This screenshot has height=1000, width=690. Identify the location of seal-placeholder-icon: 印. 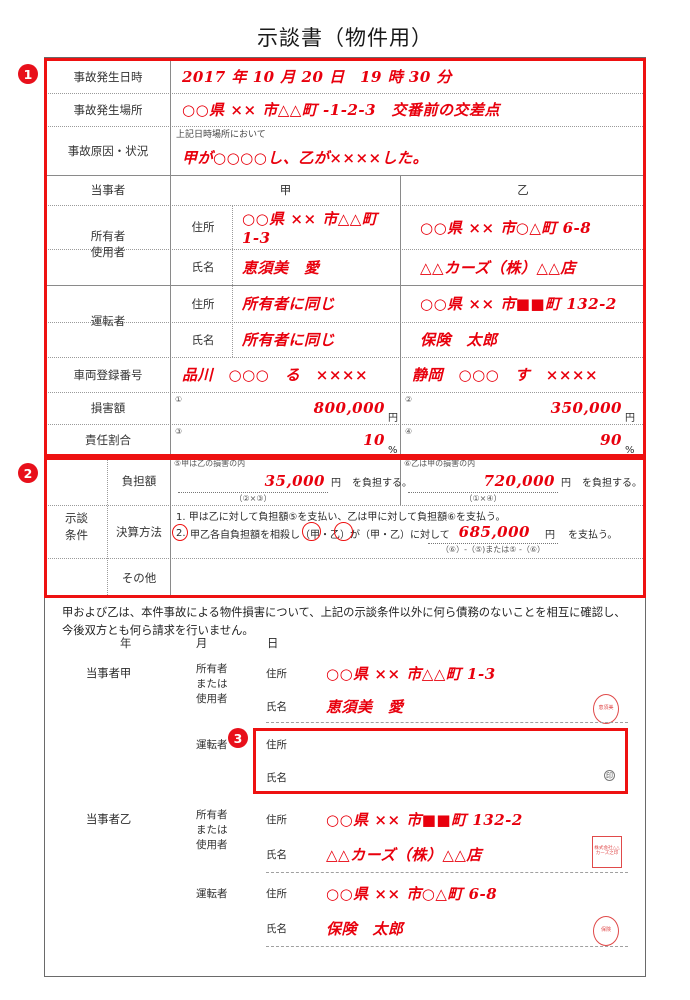
(609, 775).